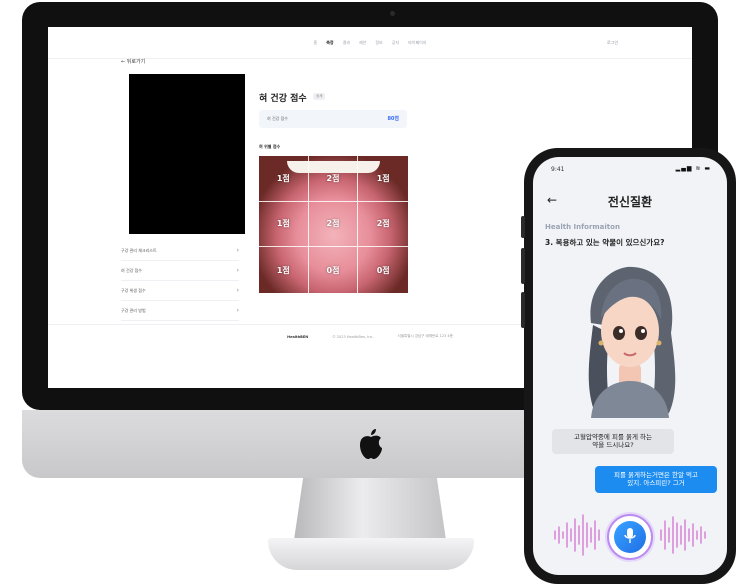 The width and height of the screenshot is (745, 586). I want to click on nav-item-info: 정보, so click(378, 43).